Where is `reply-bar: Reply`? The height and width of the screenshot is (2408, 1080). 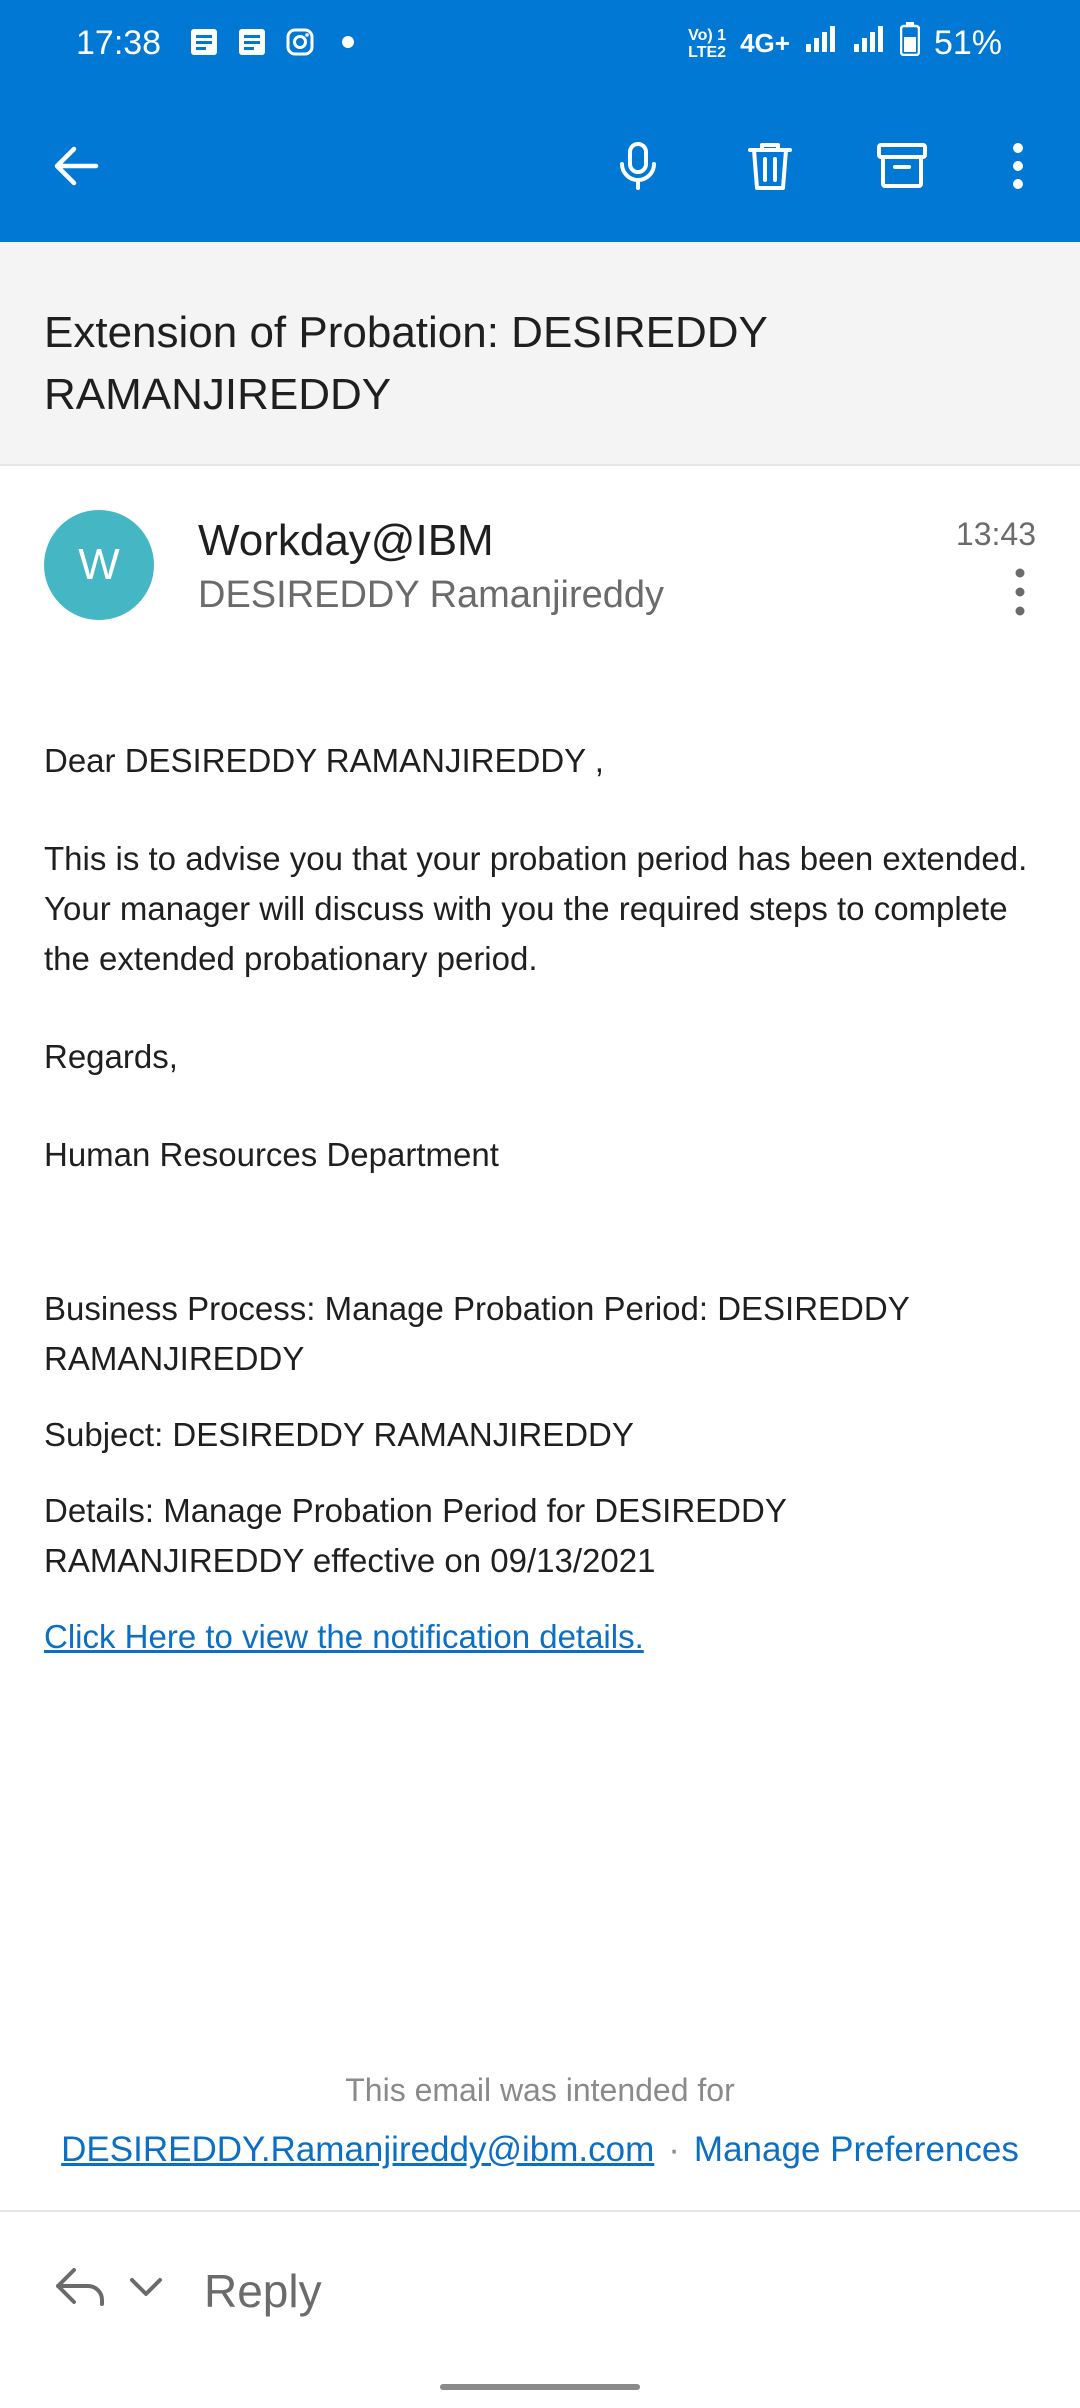
reply-bar: Reply is located at coordinates (540, 2287).